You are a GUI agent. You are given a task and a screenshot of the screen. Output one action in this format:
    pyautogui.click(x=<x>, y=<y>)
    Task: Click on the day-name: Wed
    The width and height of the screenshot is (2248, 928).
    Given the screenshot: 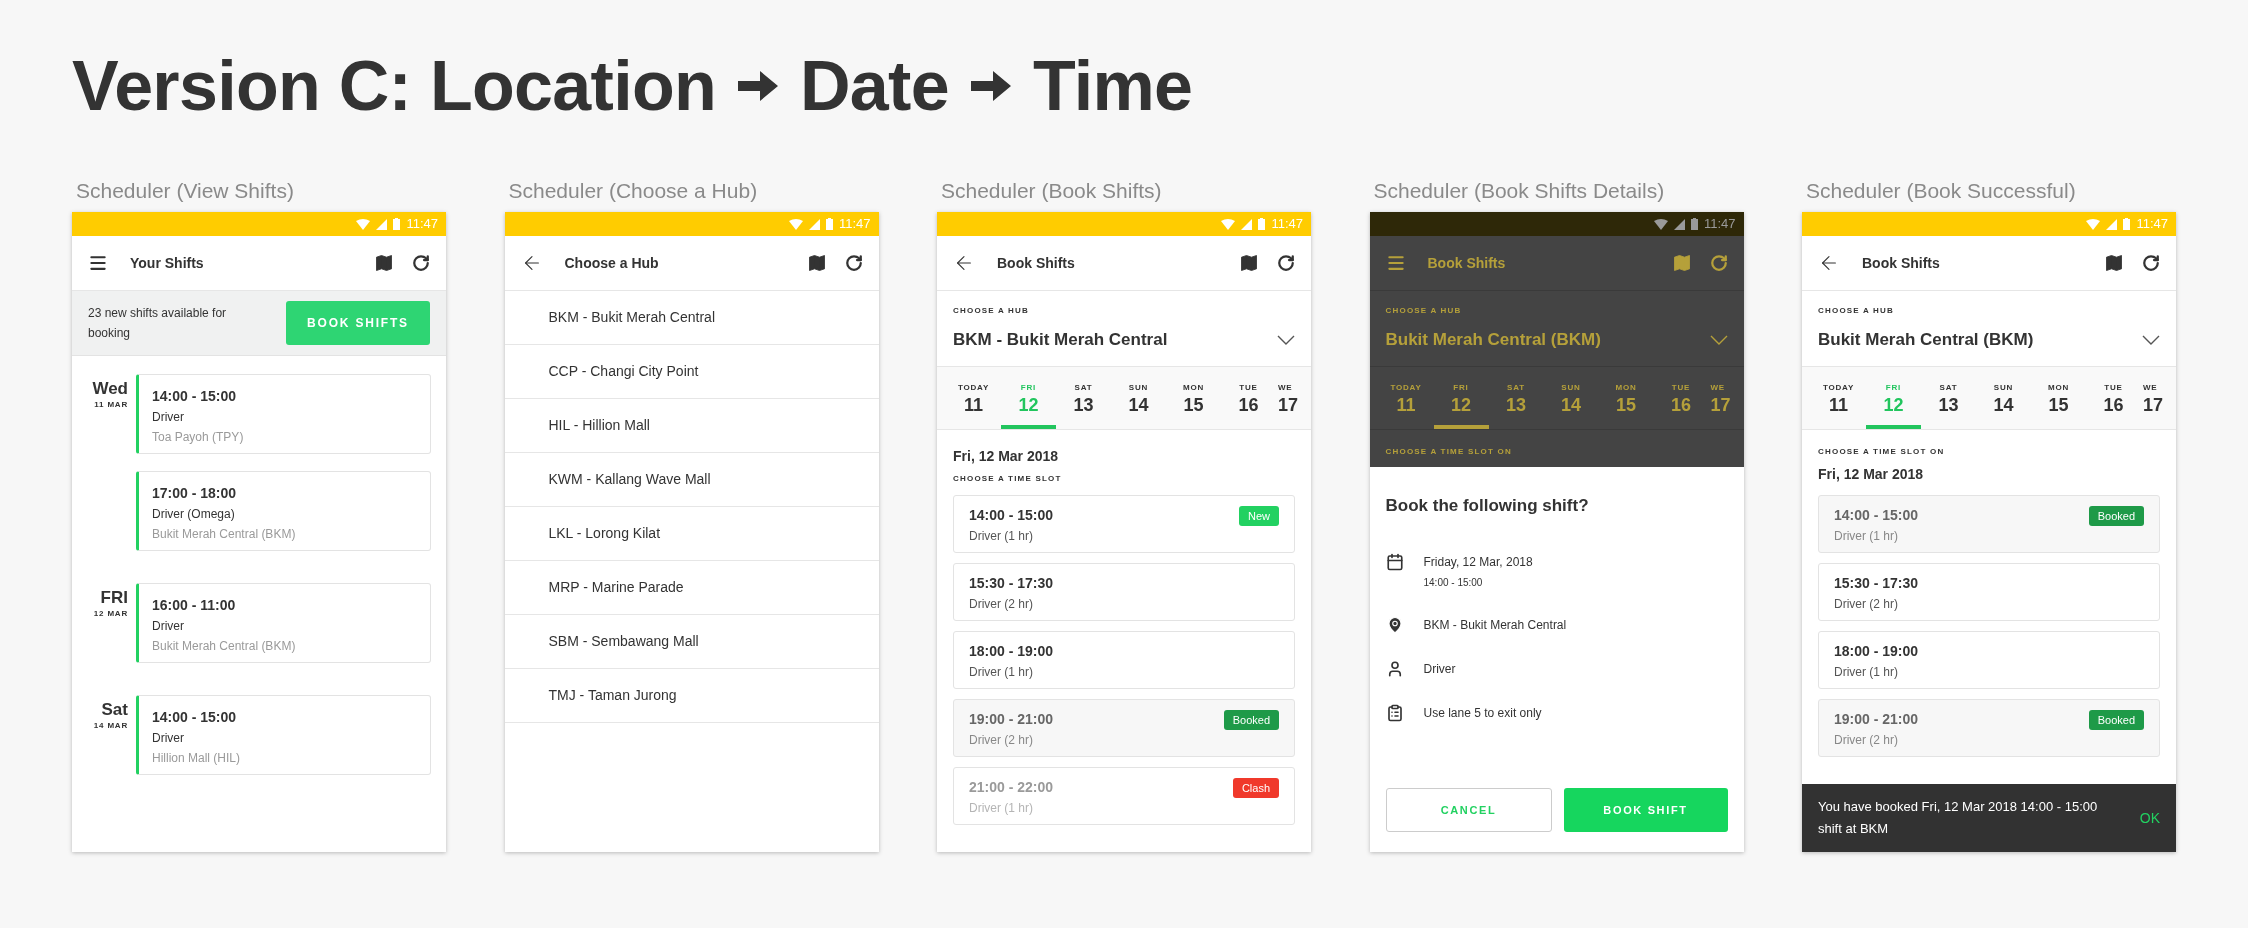 What is the action you would take?
    pyautogui.click(x=110, y=389)
    